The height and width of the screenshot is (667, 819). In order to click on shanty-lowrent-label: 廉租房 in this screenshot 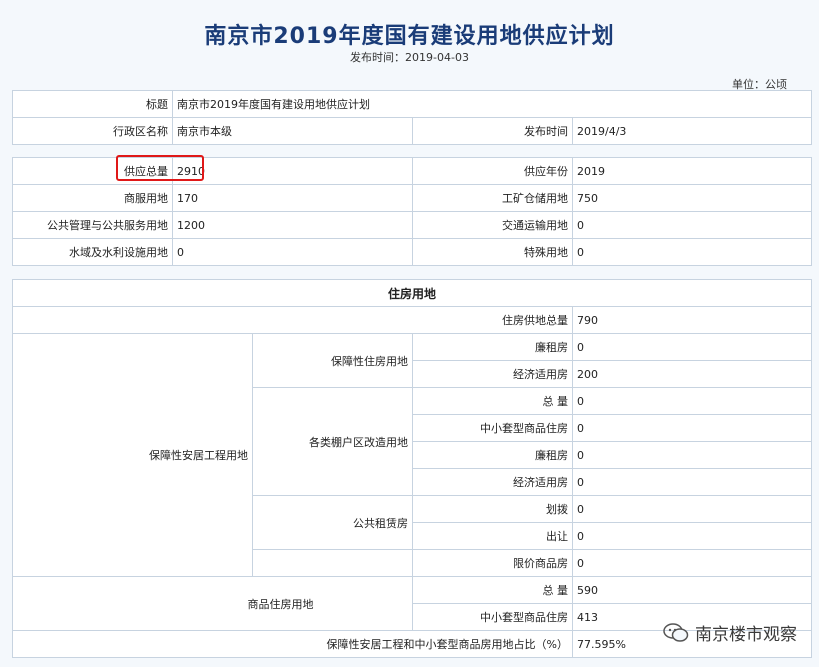, I will do `click(492, 455)`.